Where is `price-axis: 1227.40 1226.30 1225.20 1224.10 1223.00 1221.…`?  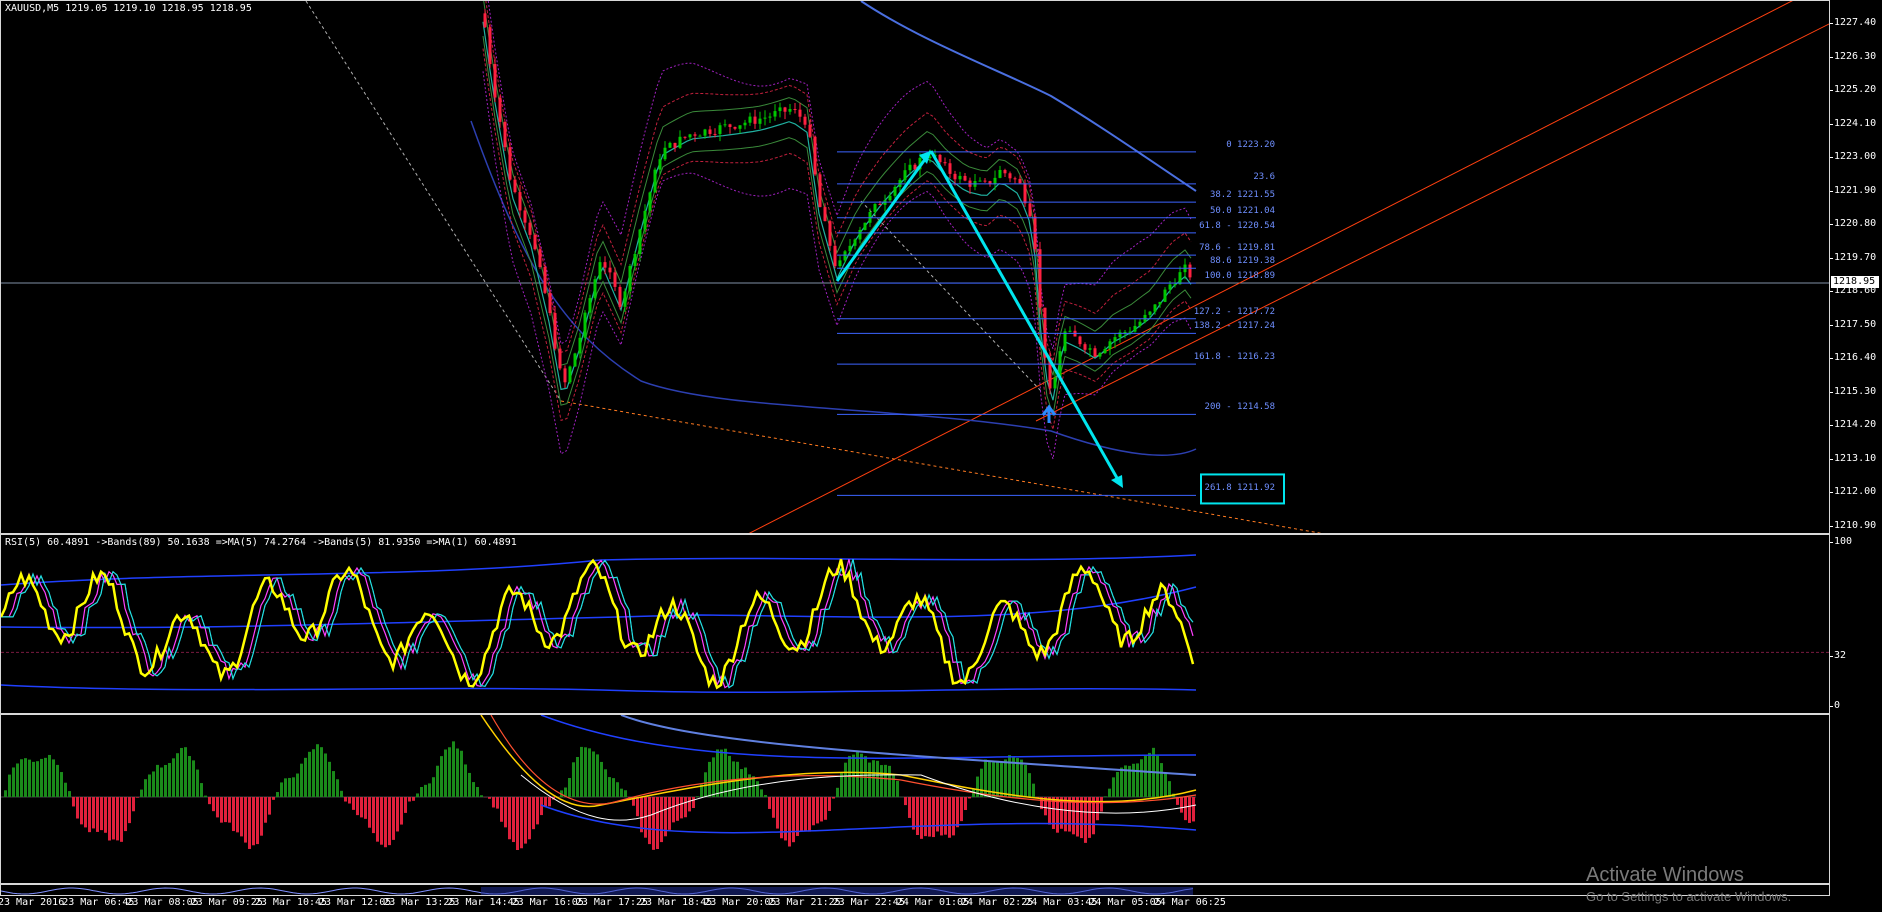 price-axis: 1227.40 1226.30 1225.20 1224.10 1223.00 1221.… is located at coordinates (1855, 267).